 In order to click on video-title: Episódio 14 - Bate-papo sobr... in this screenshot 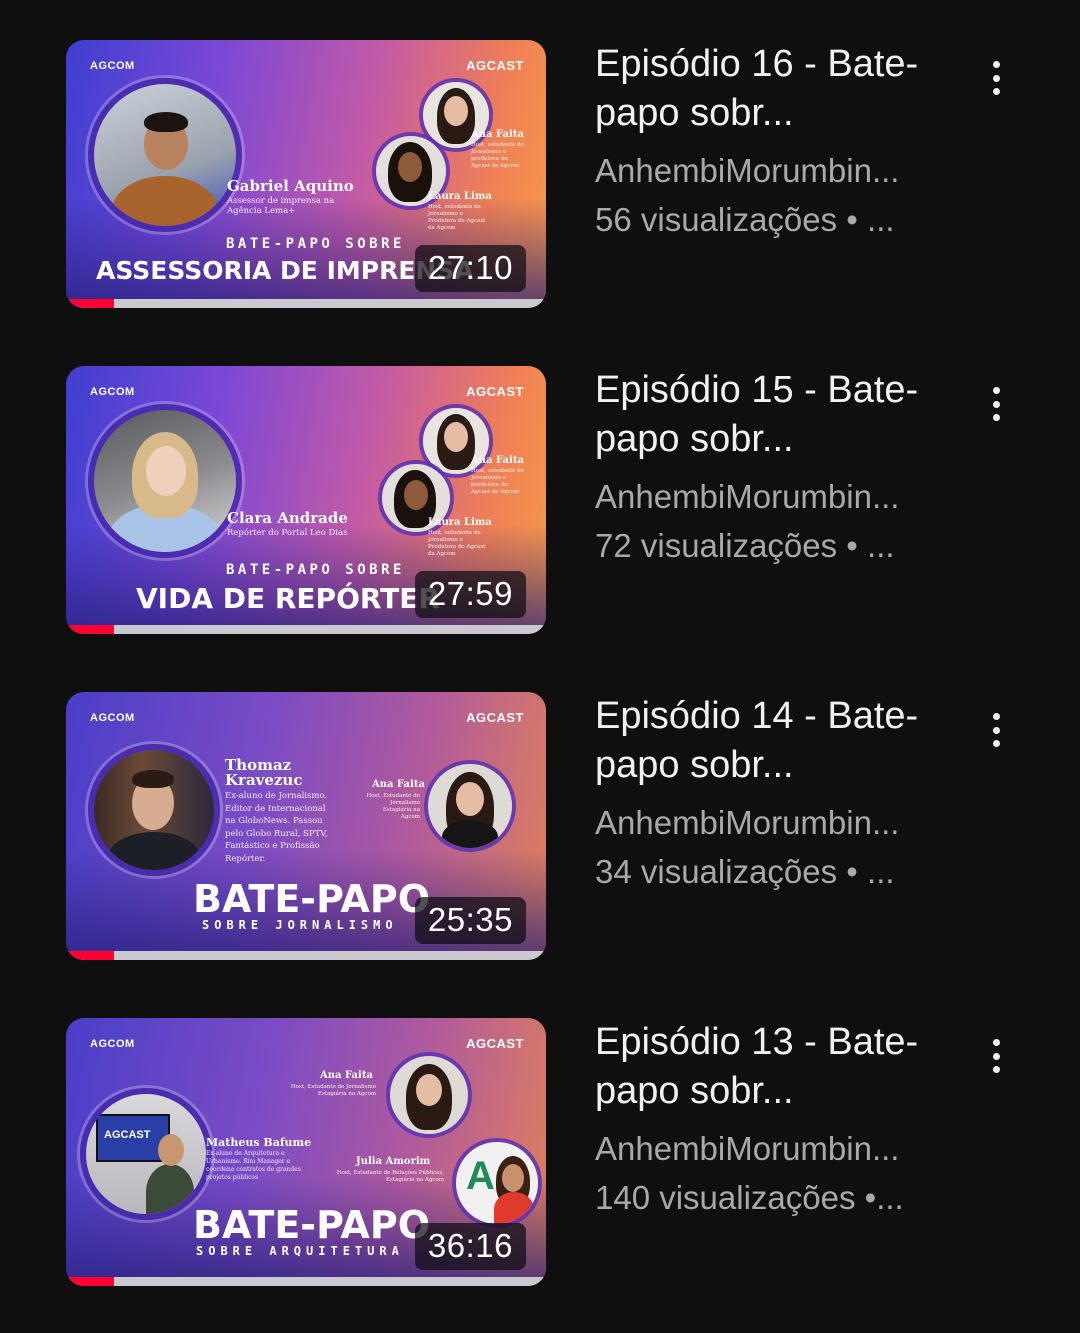, I will do `click(775, 741)`.